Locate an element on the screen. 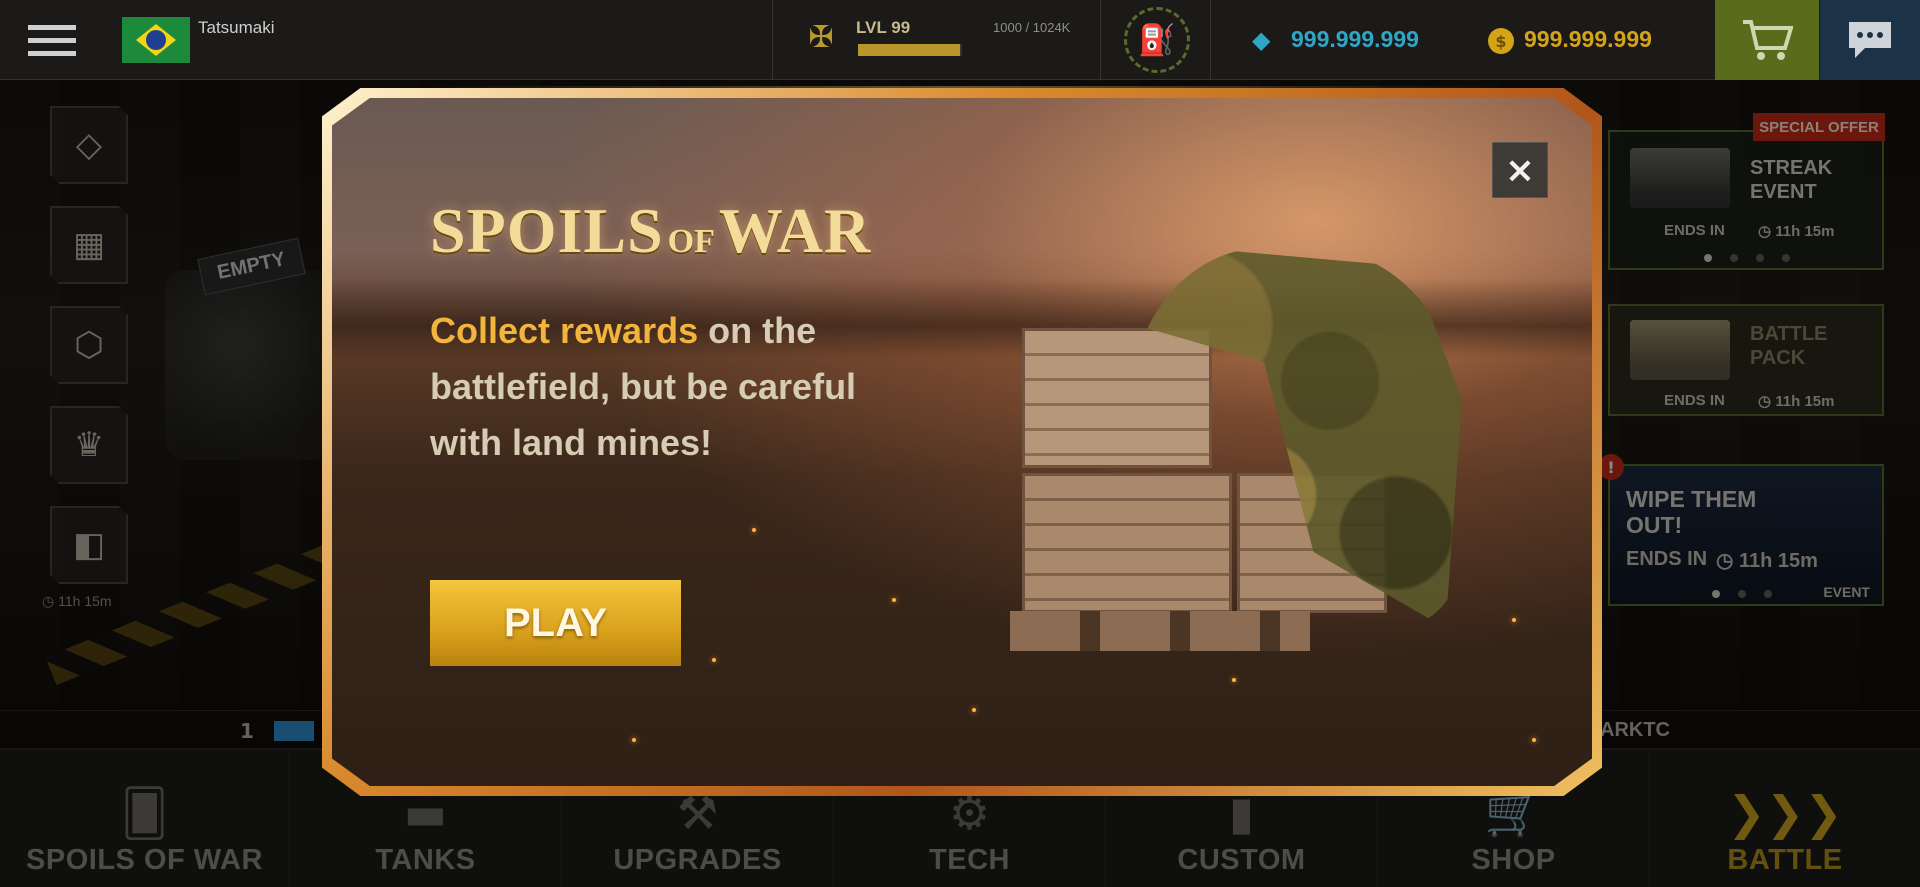 Image resolution: width=1920 pixels, height=887 pixels. xp-progress-bar is located at coordinates (910, 50).